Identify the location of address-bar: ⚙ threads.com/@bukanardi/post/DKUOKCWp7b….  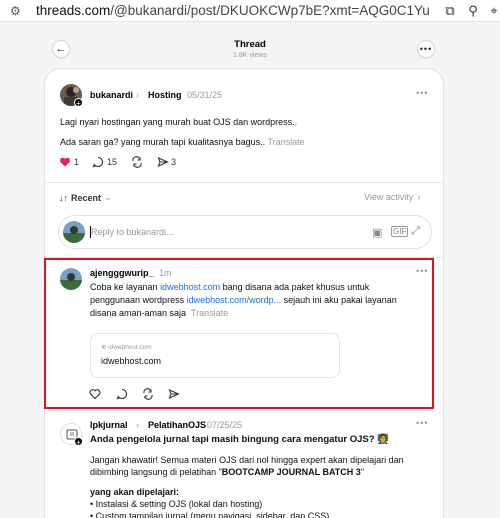
(250, 11).